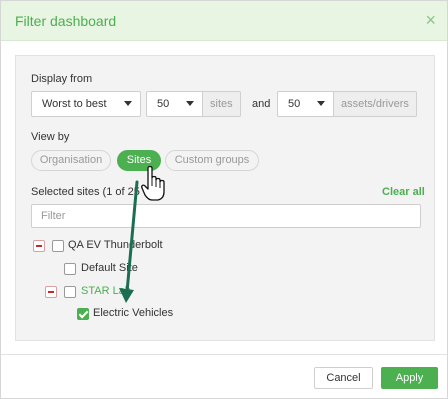  I want to click on assets-count-value: 50, so click(294, 104).